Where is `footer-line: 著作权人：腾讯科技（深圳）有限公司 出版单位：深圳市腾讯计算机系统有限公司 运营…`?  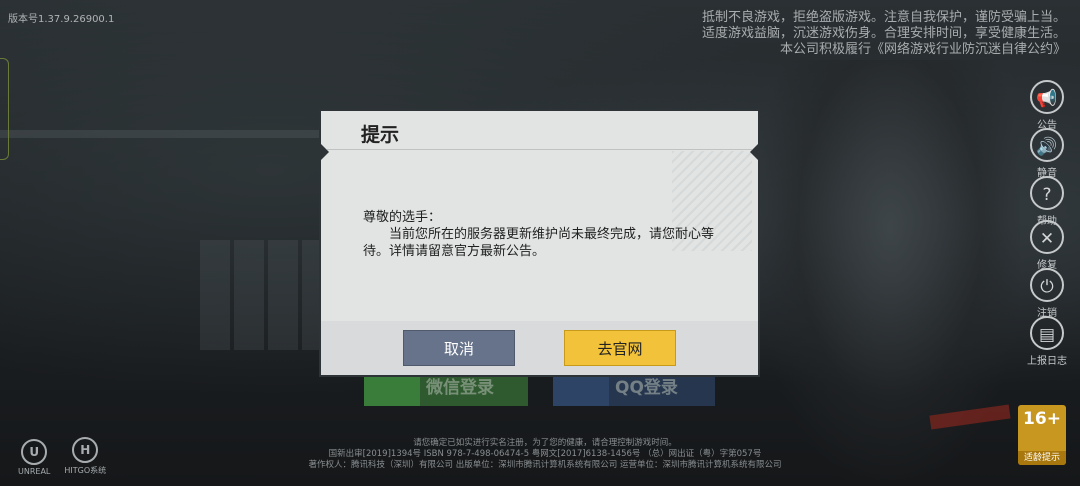
footer-line: 著作权人：腾讯科技（深圳）有限公司 出版单位：深圳市腾讯计算机系统有限公司 运营… is located at coordinates (545, 465).